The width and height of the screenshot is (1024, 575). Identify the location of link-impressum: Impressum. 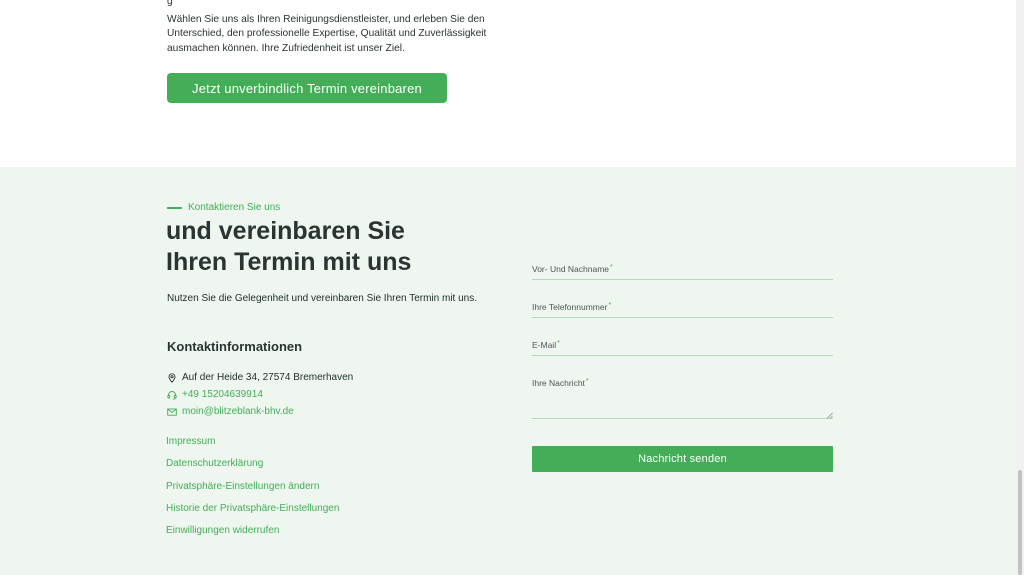
(190, 441).